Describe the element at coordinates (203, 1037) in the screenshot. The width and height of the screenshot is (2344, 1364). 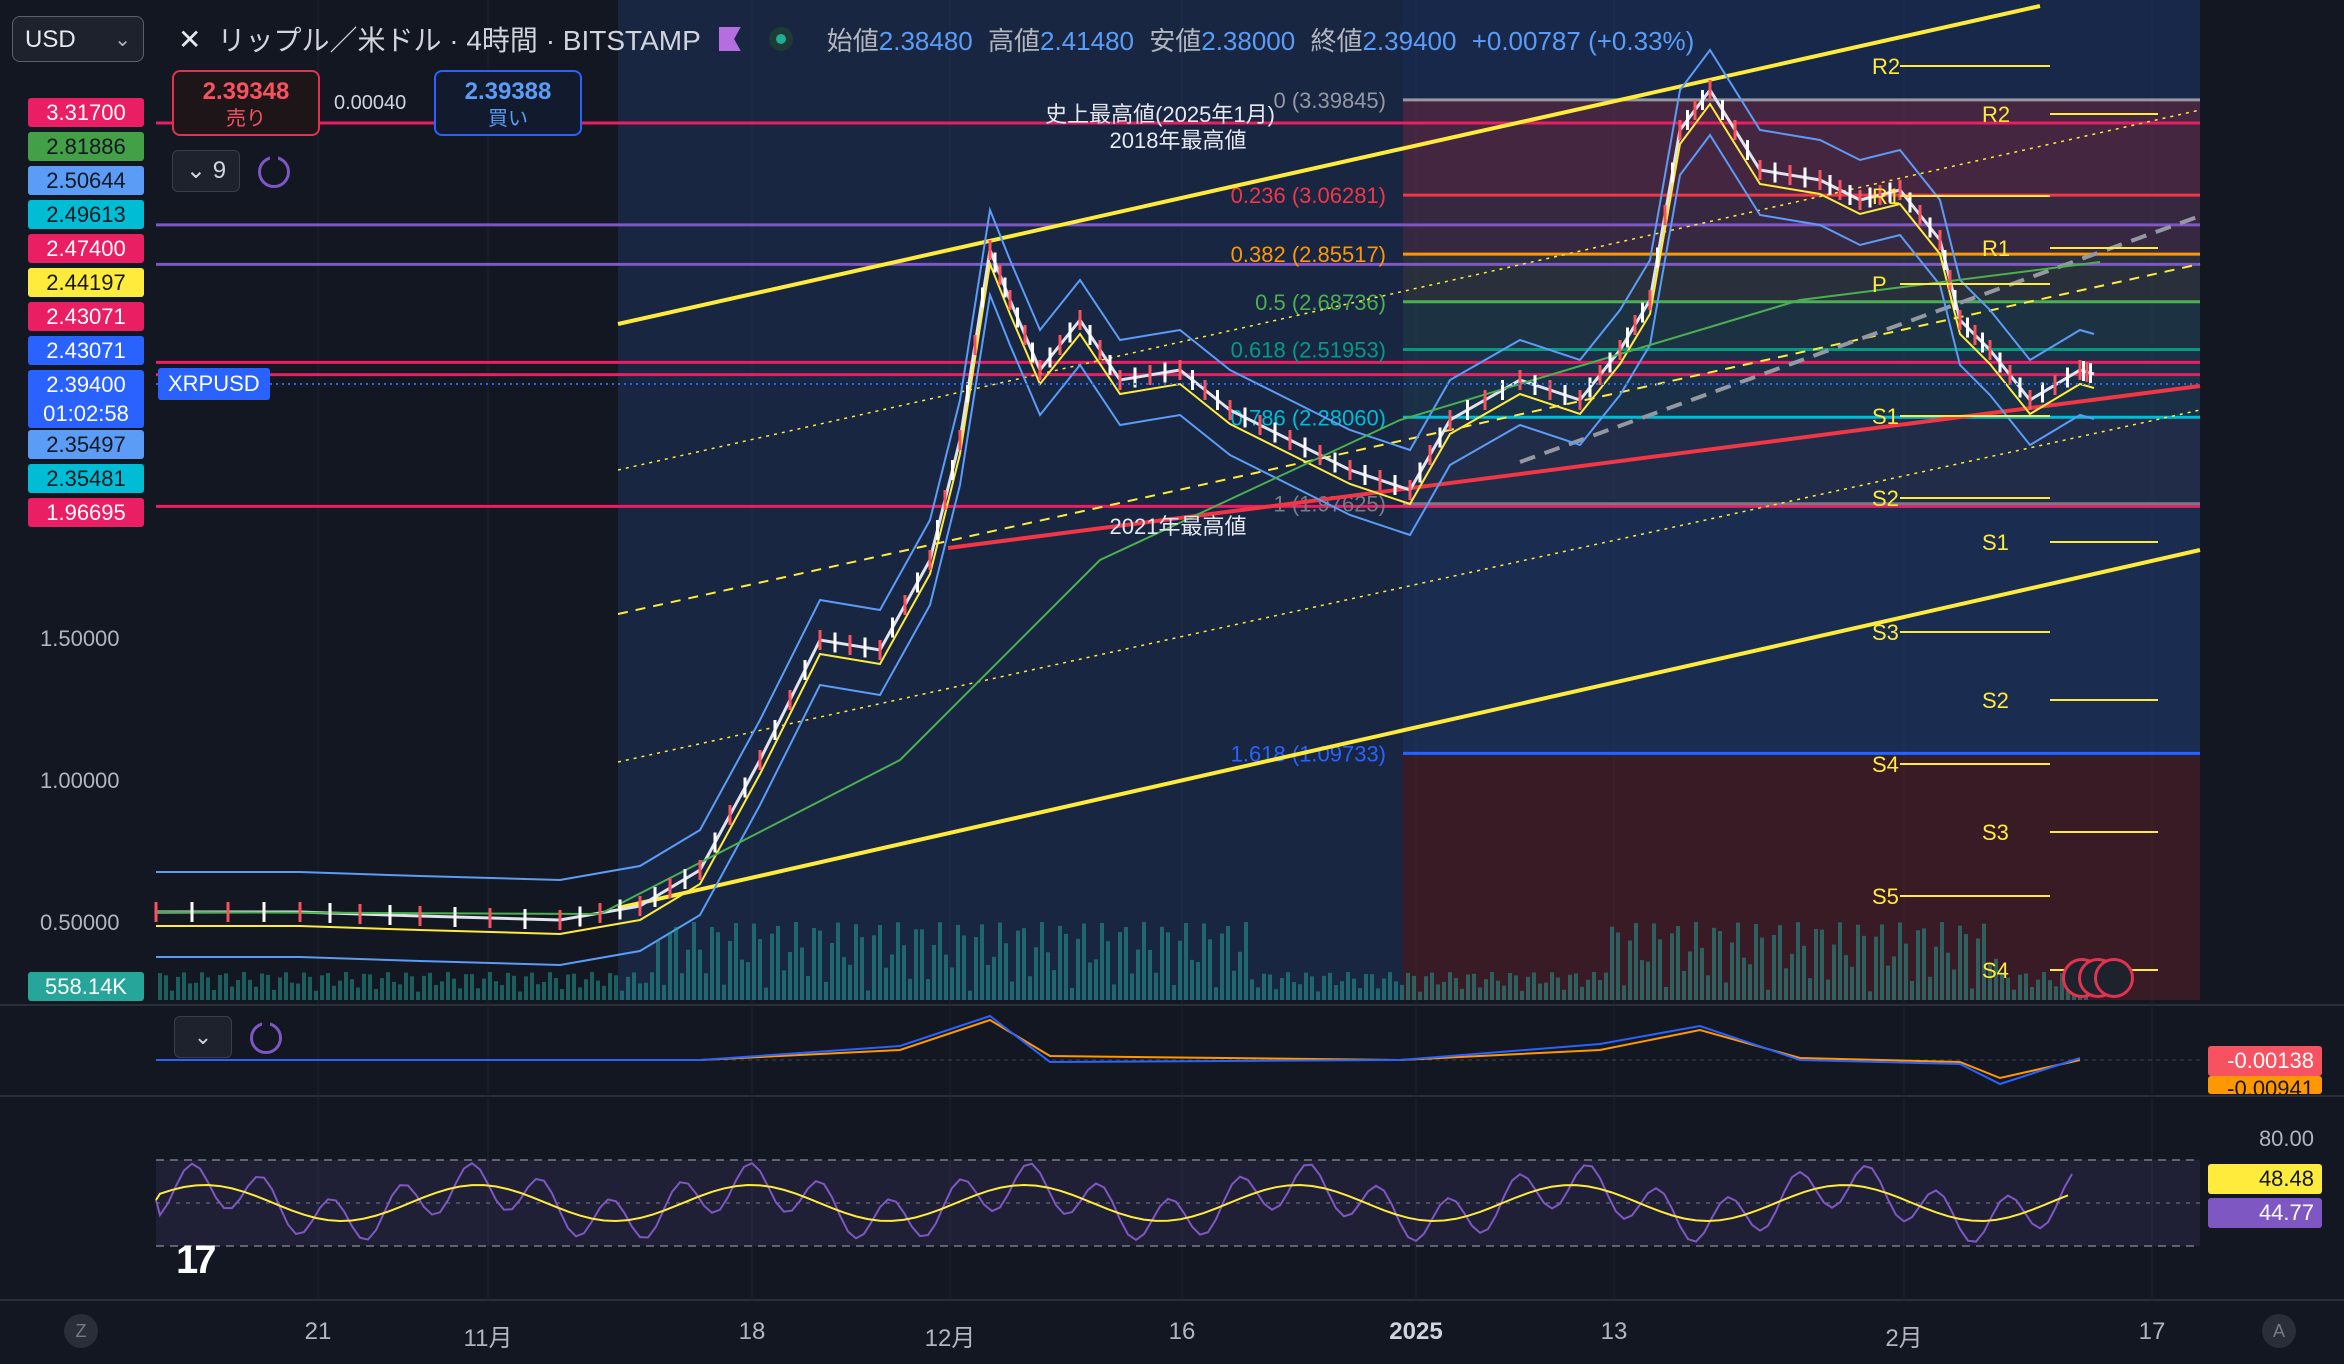
I see `macd-toggle-button: ⌄` at that location.